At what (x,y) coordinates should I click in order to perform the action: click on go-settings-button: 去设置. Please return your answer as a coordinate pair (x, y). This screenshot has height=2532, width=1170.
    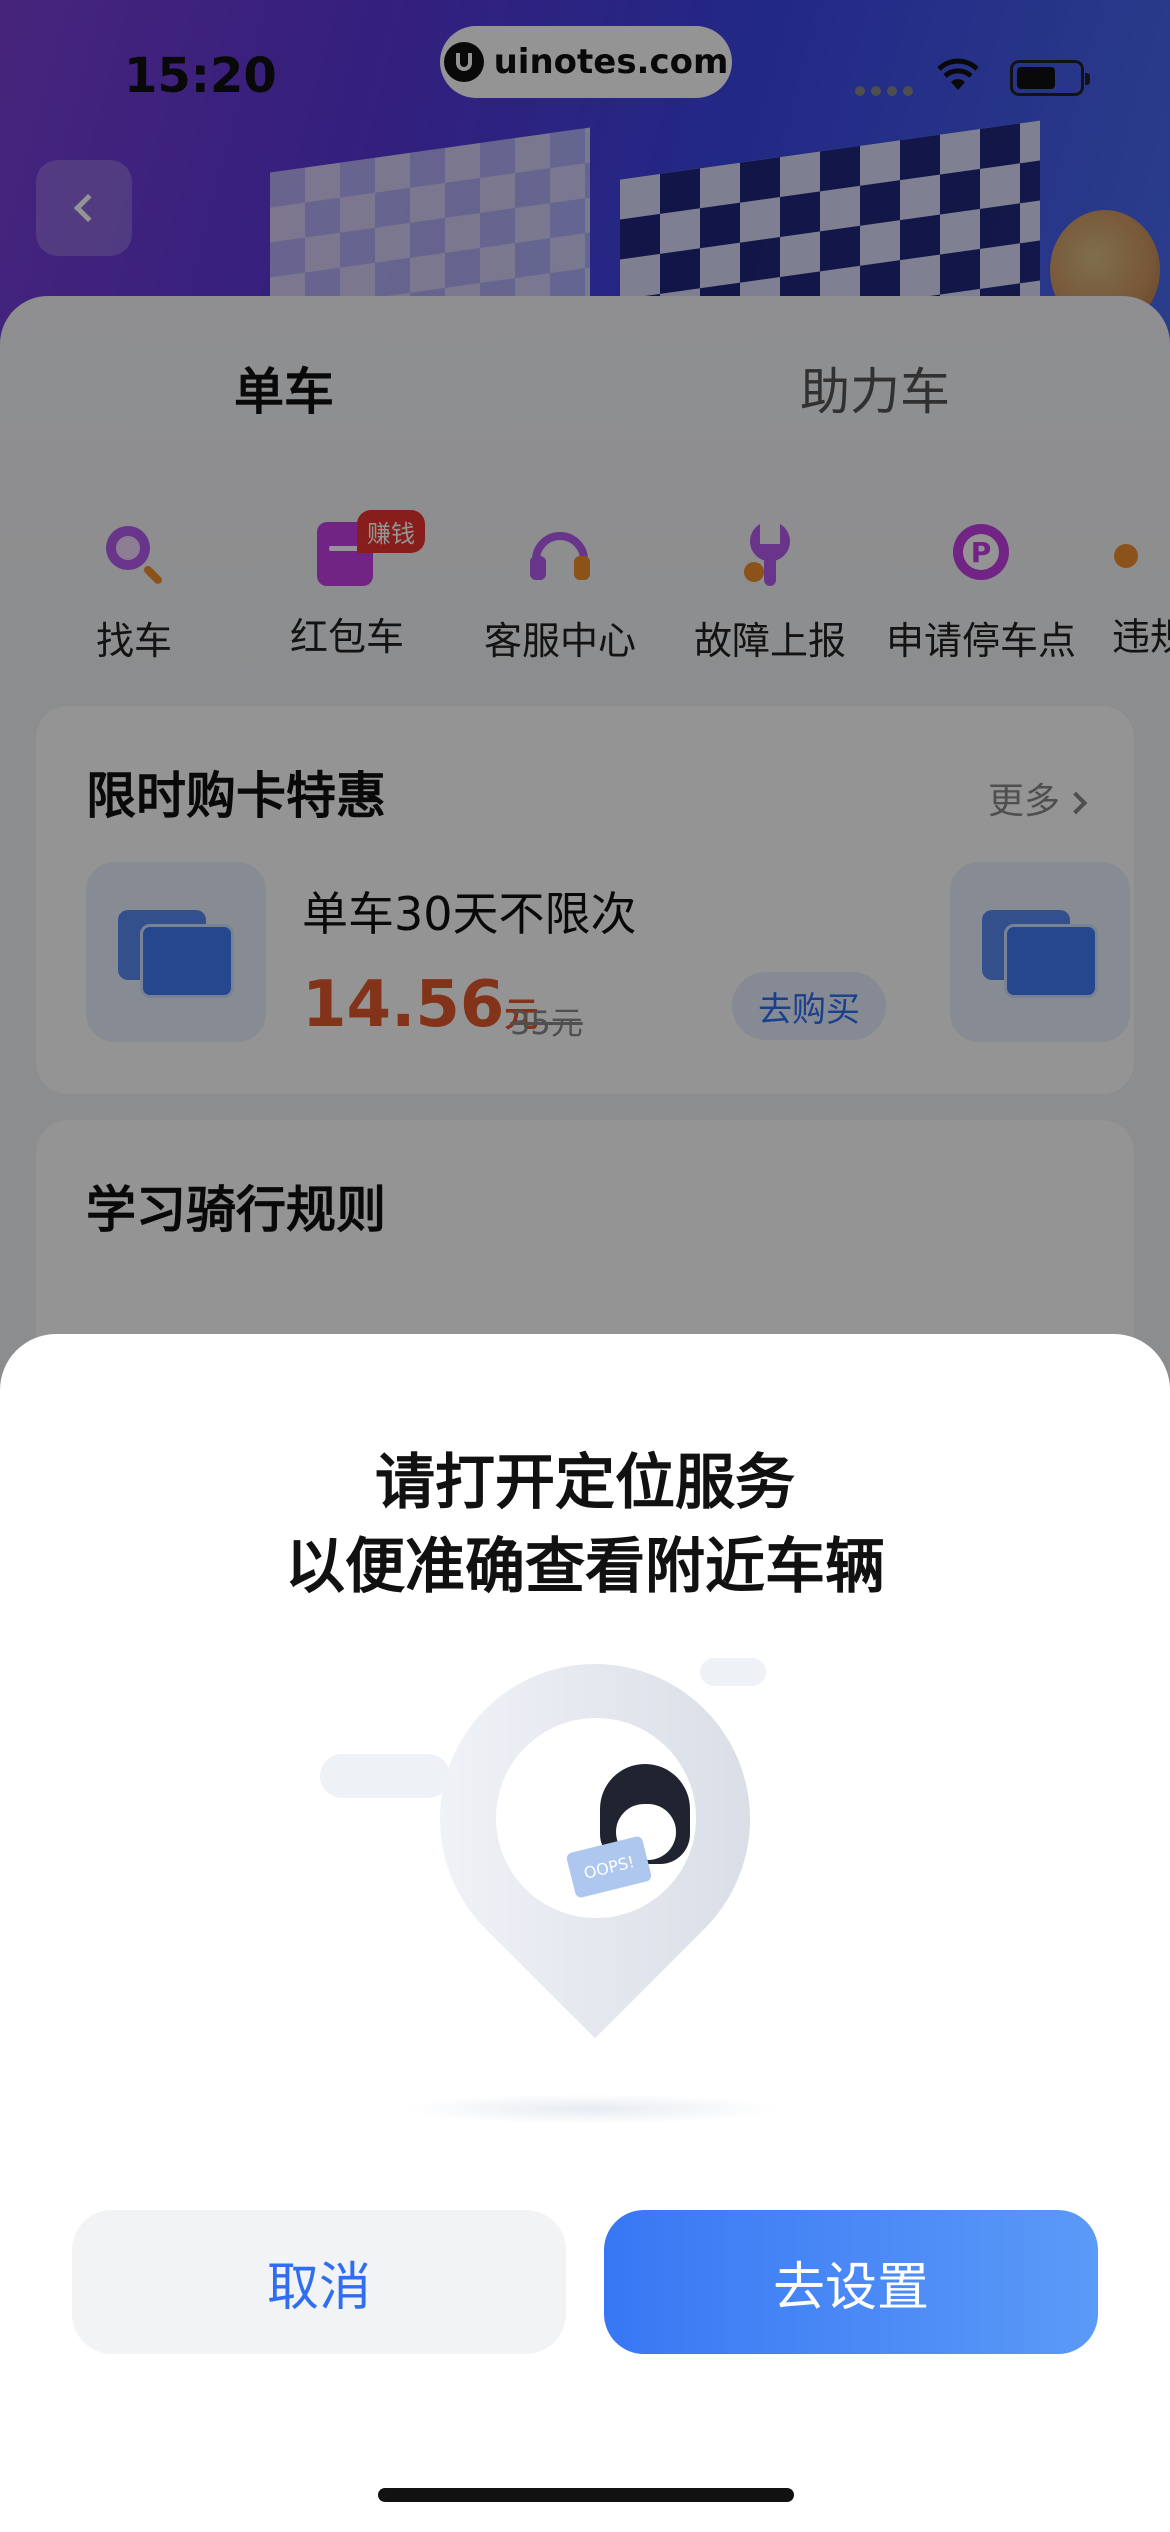
    Looking at the image, I should click on (851, 2282).